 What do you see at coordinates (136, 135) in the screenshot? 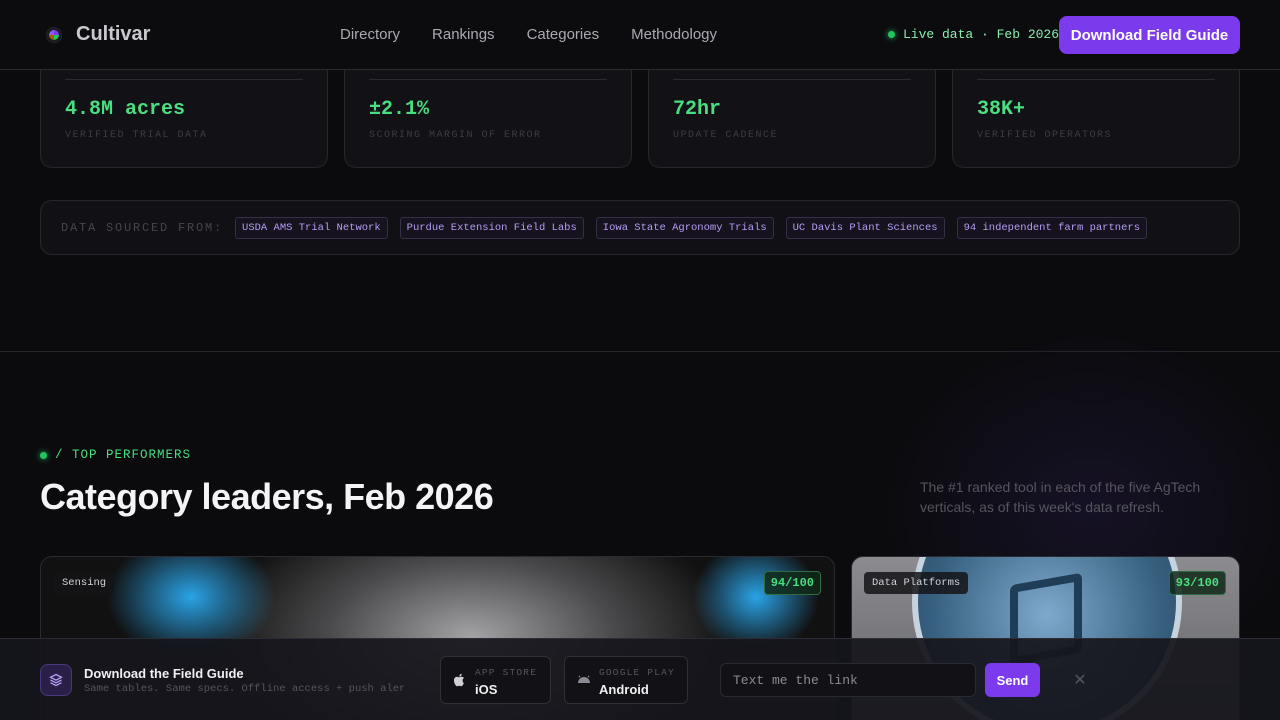
I see `stat-label: VERIFIED TRIAL DATA` at bounding box center [136, 135].